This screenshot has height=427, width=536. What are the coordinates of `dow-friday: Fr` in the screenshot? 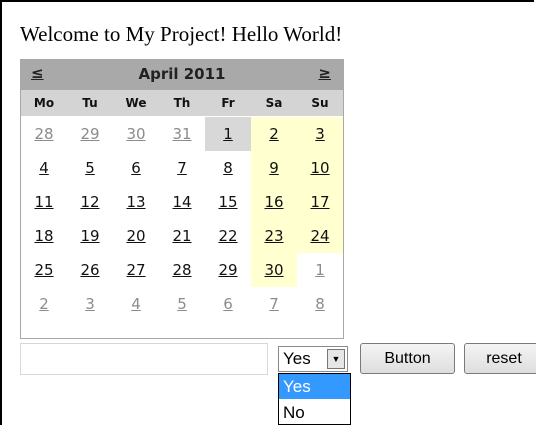 It's located at (228, 103).